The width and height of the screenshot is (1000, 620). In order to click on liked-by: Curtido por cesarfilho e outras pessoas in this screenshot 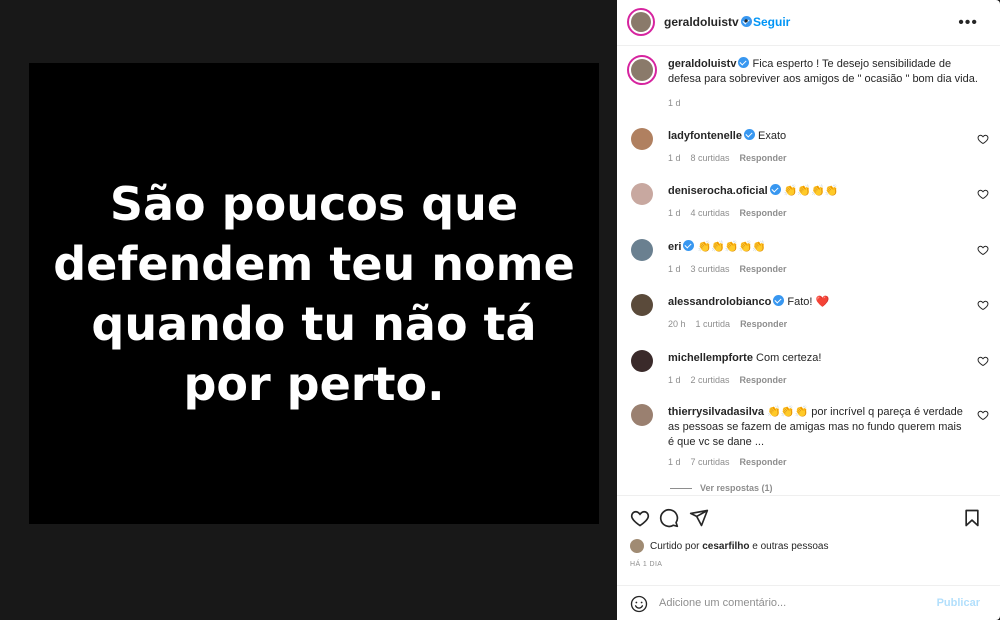, I will do `click(729, 546)`.